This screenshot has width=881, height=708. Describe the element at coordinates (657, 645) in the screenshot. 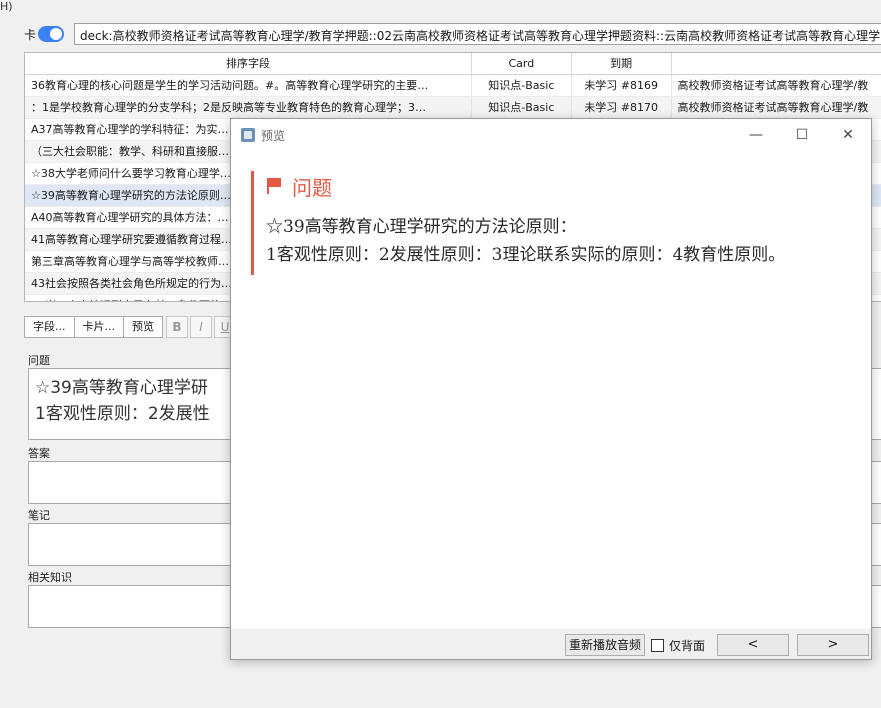

I see `checkbox-box` at that location.